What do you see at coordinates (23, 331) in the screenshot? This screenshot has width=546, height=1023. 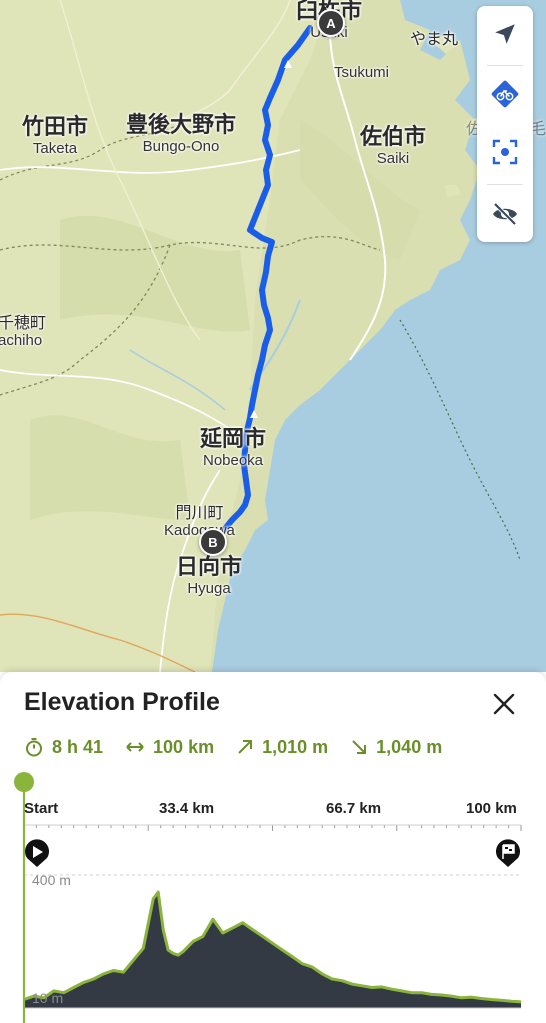 I see `city-label-takachiho: 千穂町 achiho` at bounding box center [23, 331].